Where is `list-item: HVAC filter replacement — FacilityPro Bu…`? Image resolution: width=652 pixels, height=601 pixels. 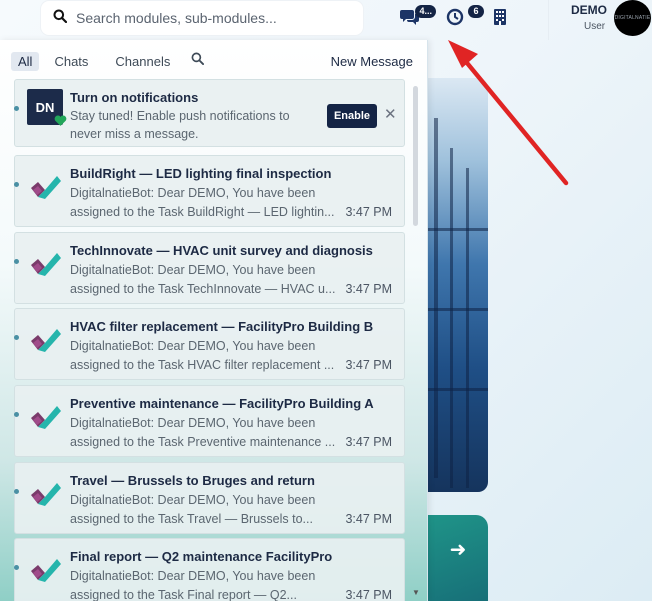
list-item: HVAC filter replacement — FacilityPro Bu… is located at coordinates (209, 344).